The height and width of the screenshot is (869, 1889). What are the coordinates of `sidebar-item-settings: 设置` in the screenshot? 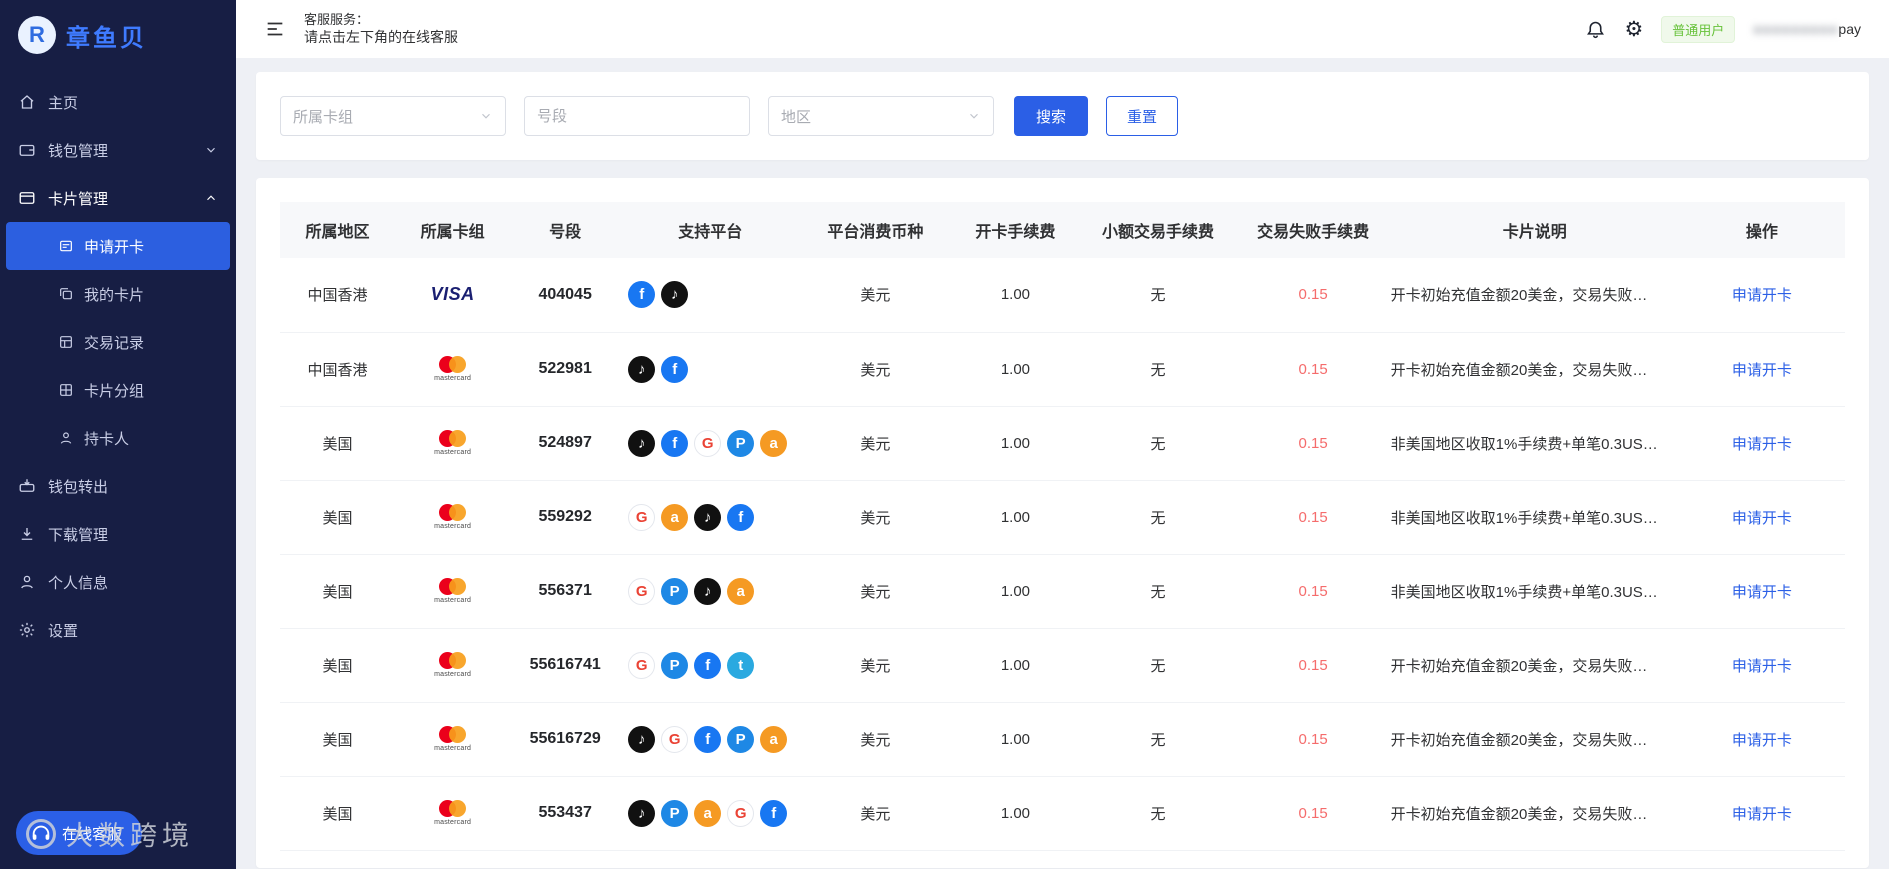 It's located at (118, 630).